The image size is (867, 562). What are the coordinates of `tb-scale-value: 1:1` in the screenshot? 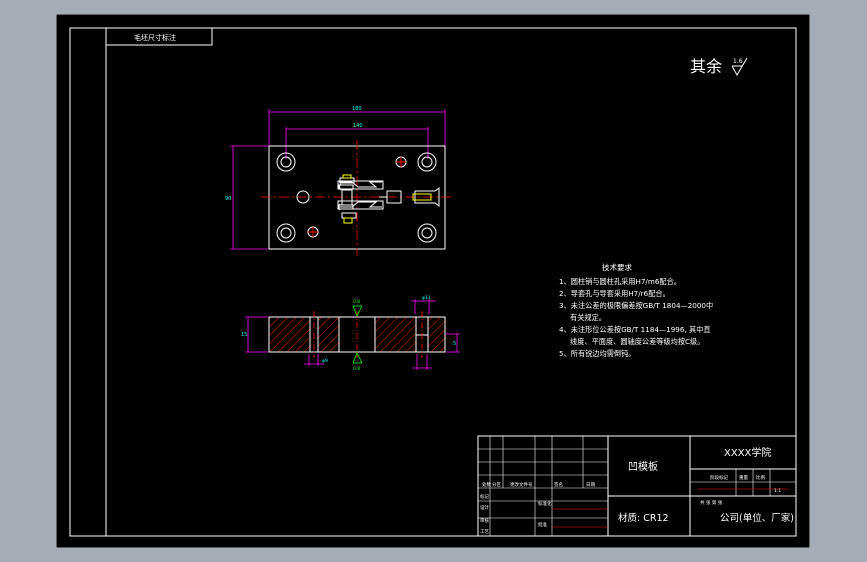 It's located at (777, 491).